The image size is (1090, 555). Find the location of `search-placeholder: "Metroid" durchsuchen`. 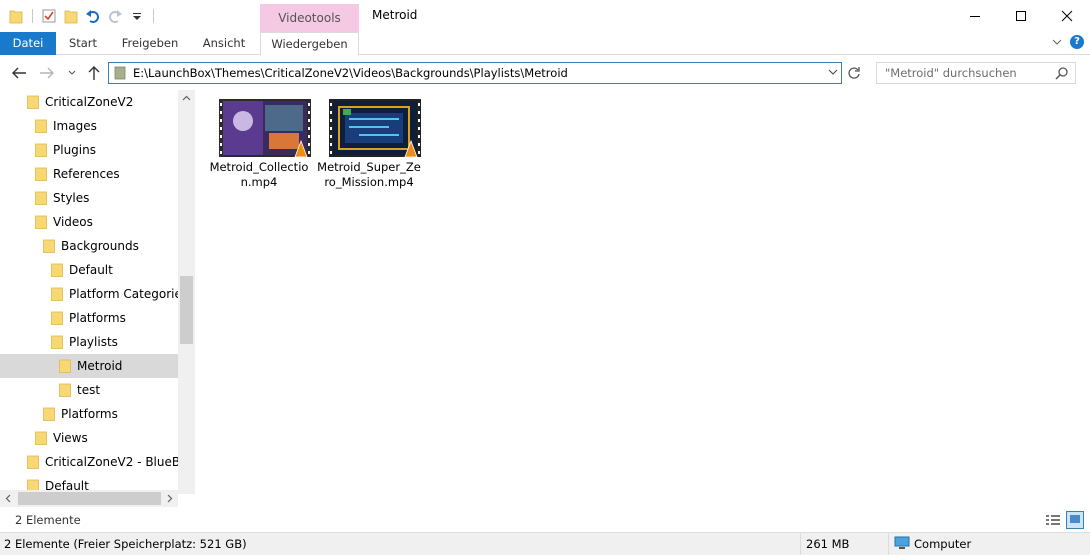

search-placeholder: "Metroid" durchsuchen is located at coordinates (951, 73).